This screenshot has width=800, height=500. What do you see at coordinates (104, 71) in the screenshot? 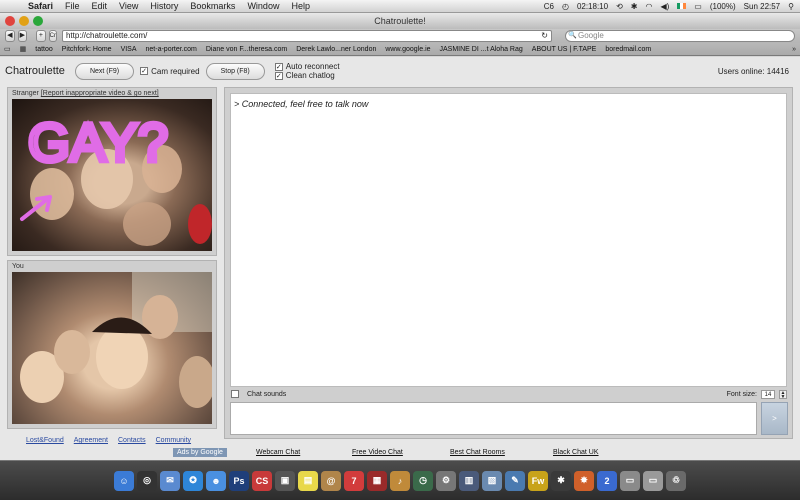
I see `next-button: Next (F9)` at bounding box center [104, 71].